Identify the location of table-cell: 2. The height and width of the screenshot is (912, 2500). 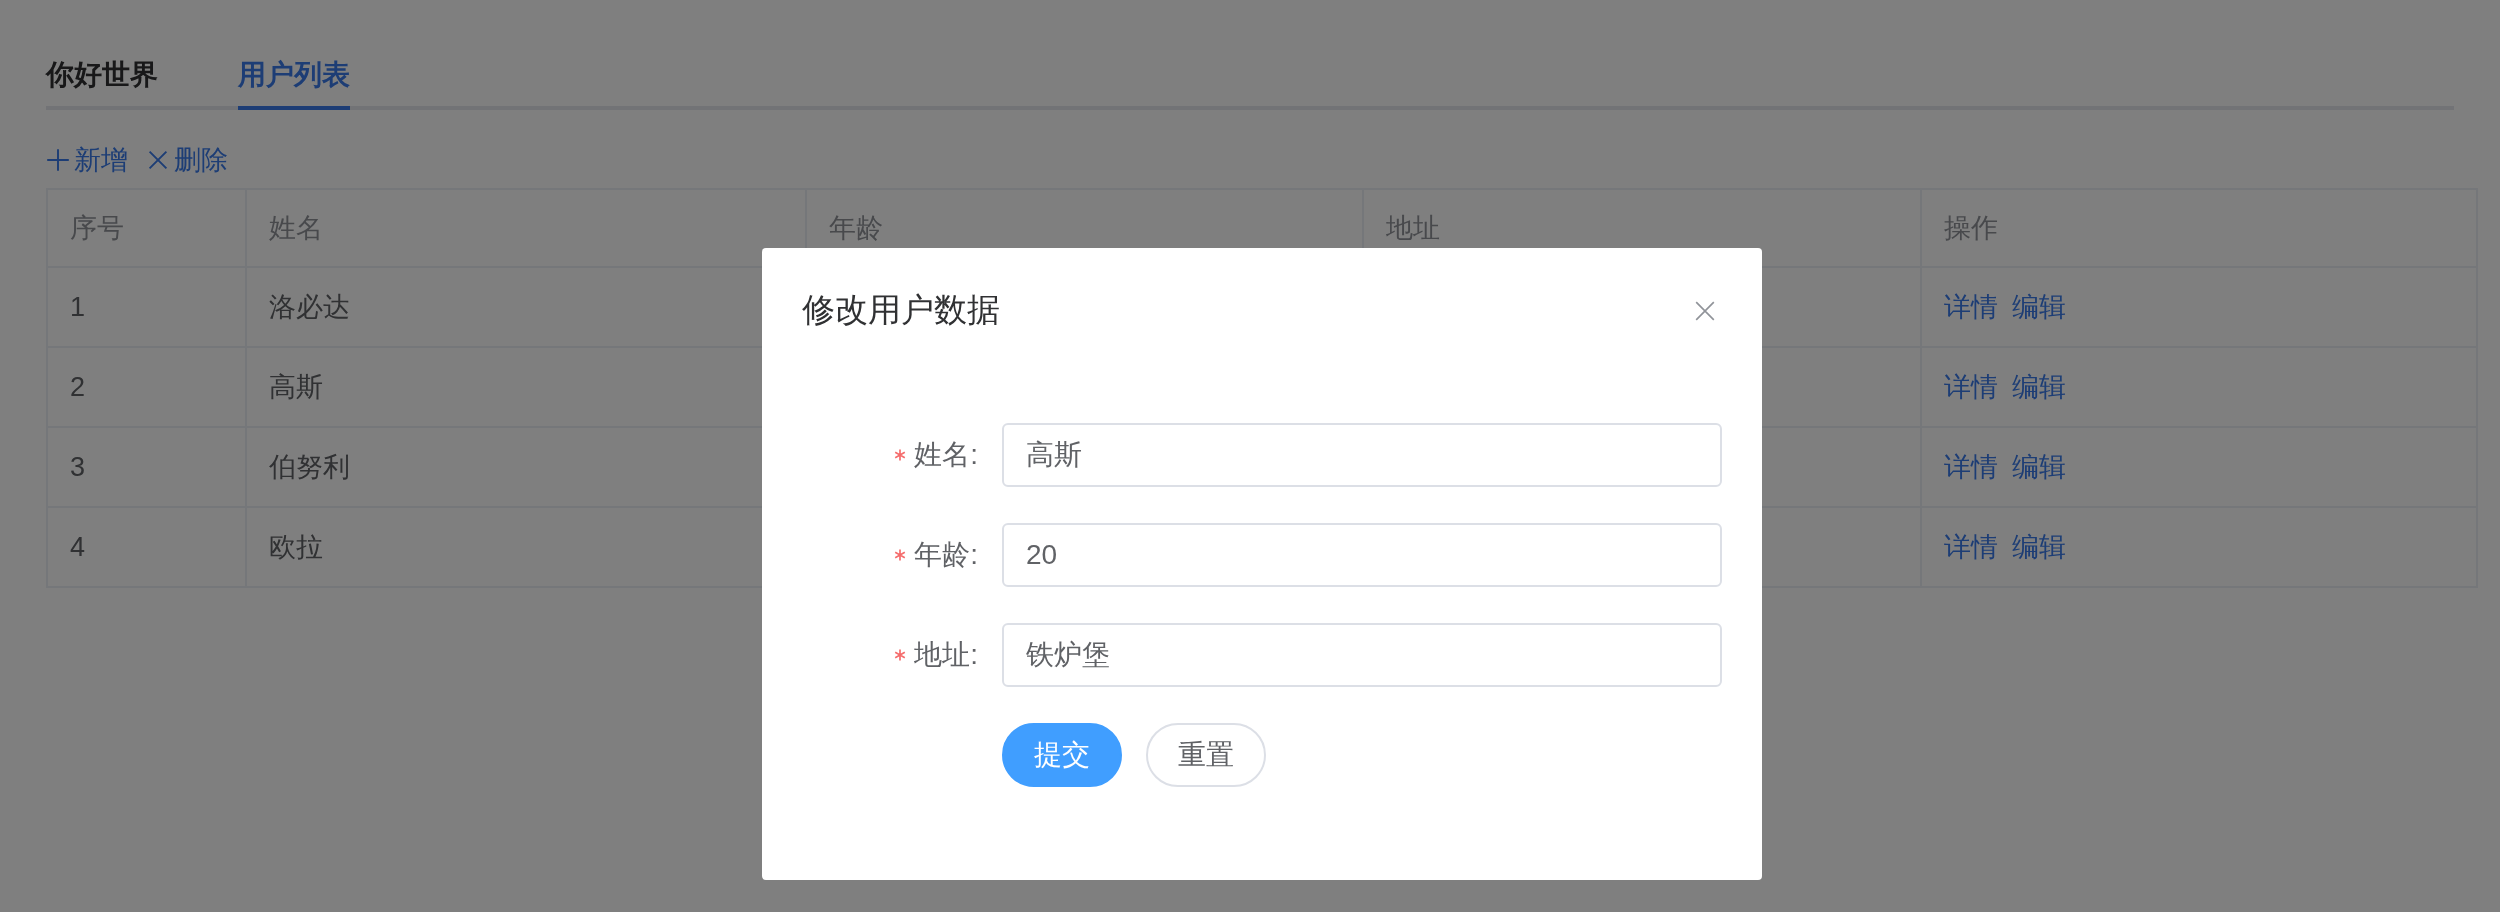
(78, 386).